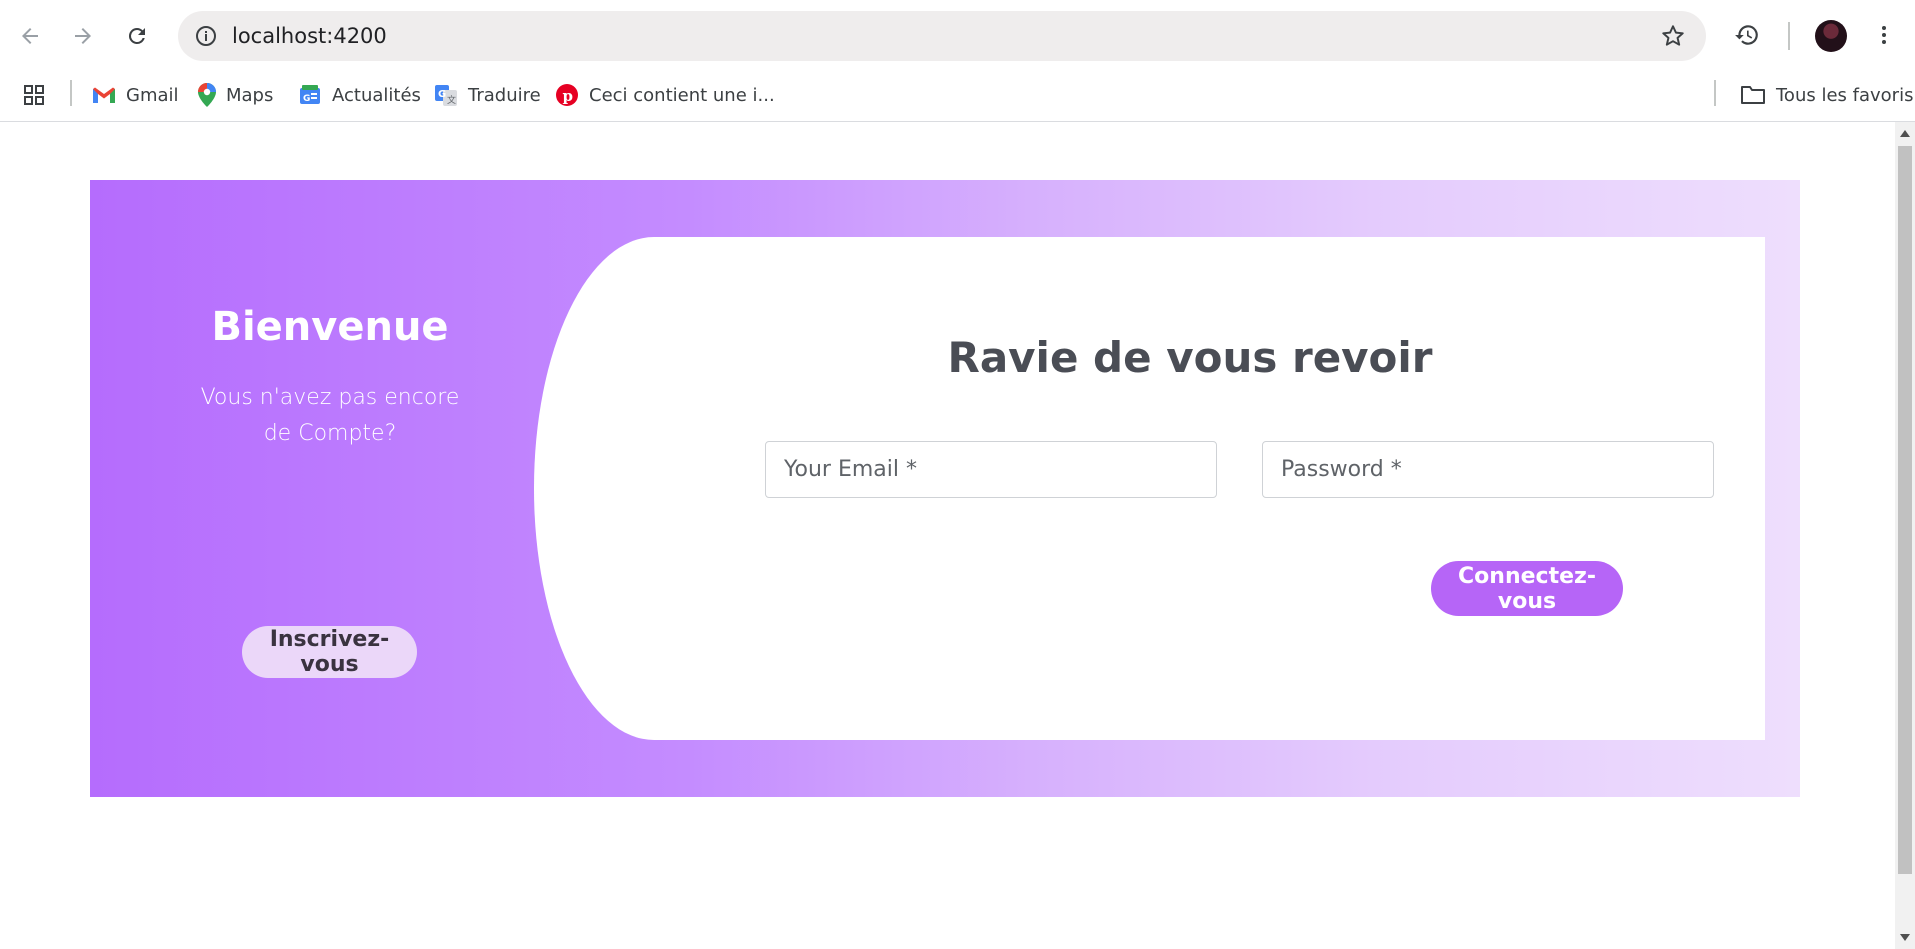 The height and width of the screenshot is (949, 1915). What do you see at coordinates (1753, 95) in the screenshot?
I see `folder-icon` at bounding box center [1753, 95].